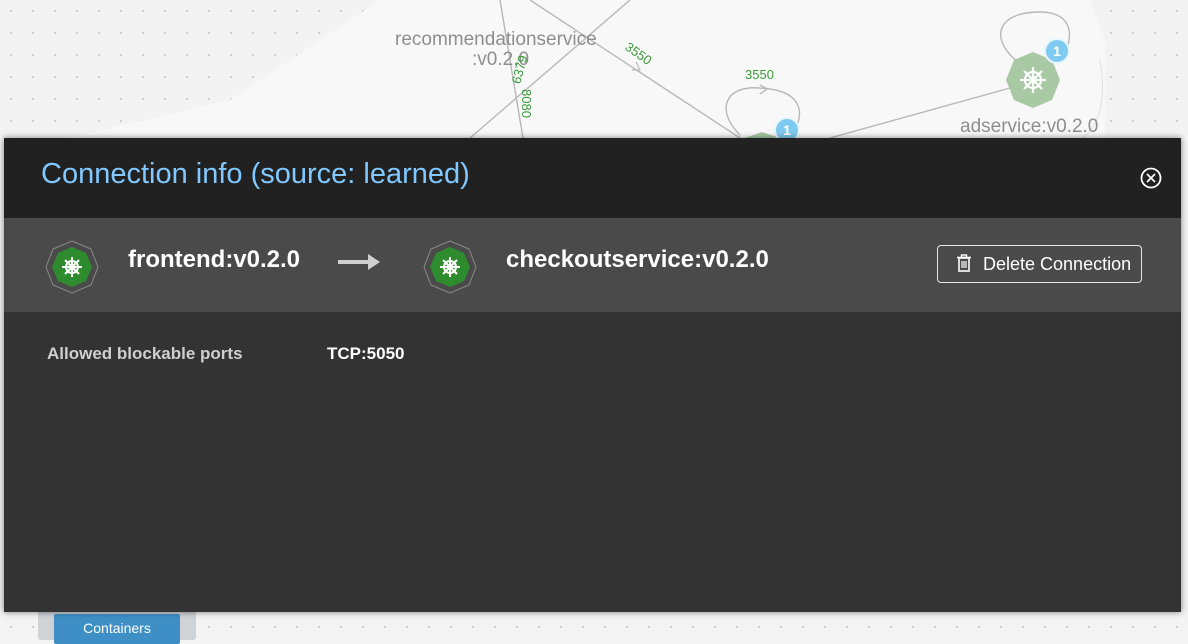  I want to click on port-label: 3550, so click(759, 74).